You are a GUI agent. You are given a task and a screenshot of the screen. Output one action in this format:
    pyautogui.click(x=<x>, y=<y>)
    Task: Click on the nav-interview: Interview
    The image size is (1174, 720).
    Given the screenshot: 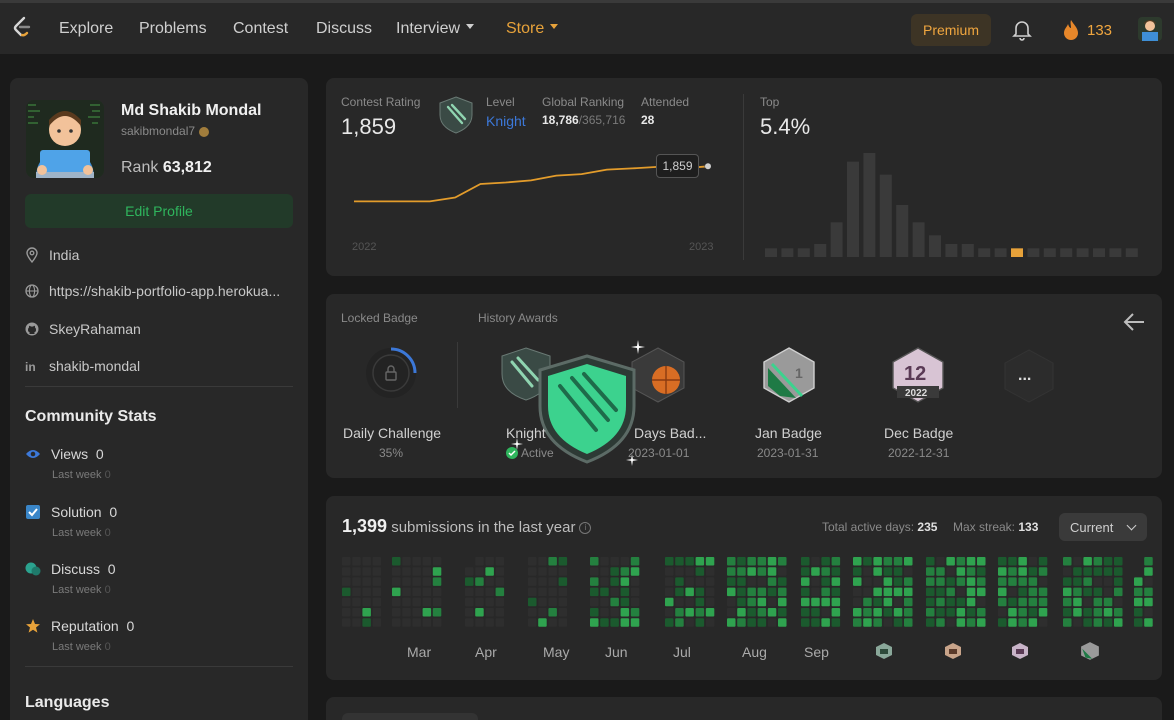 What is the action you would take?
    pyautogui.click(x=435, y=29)
    